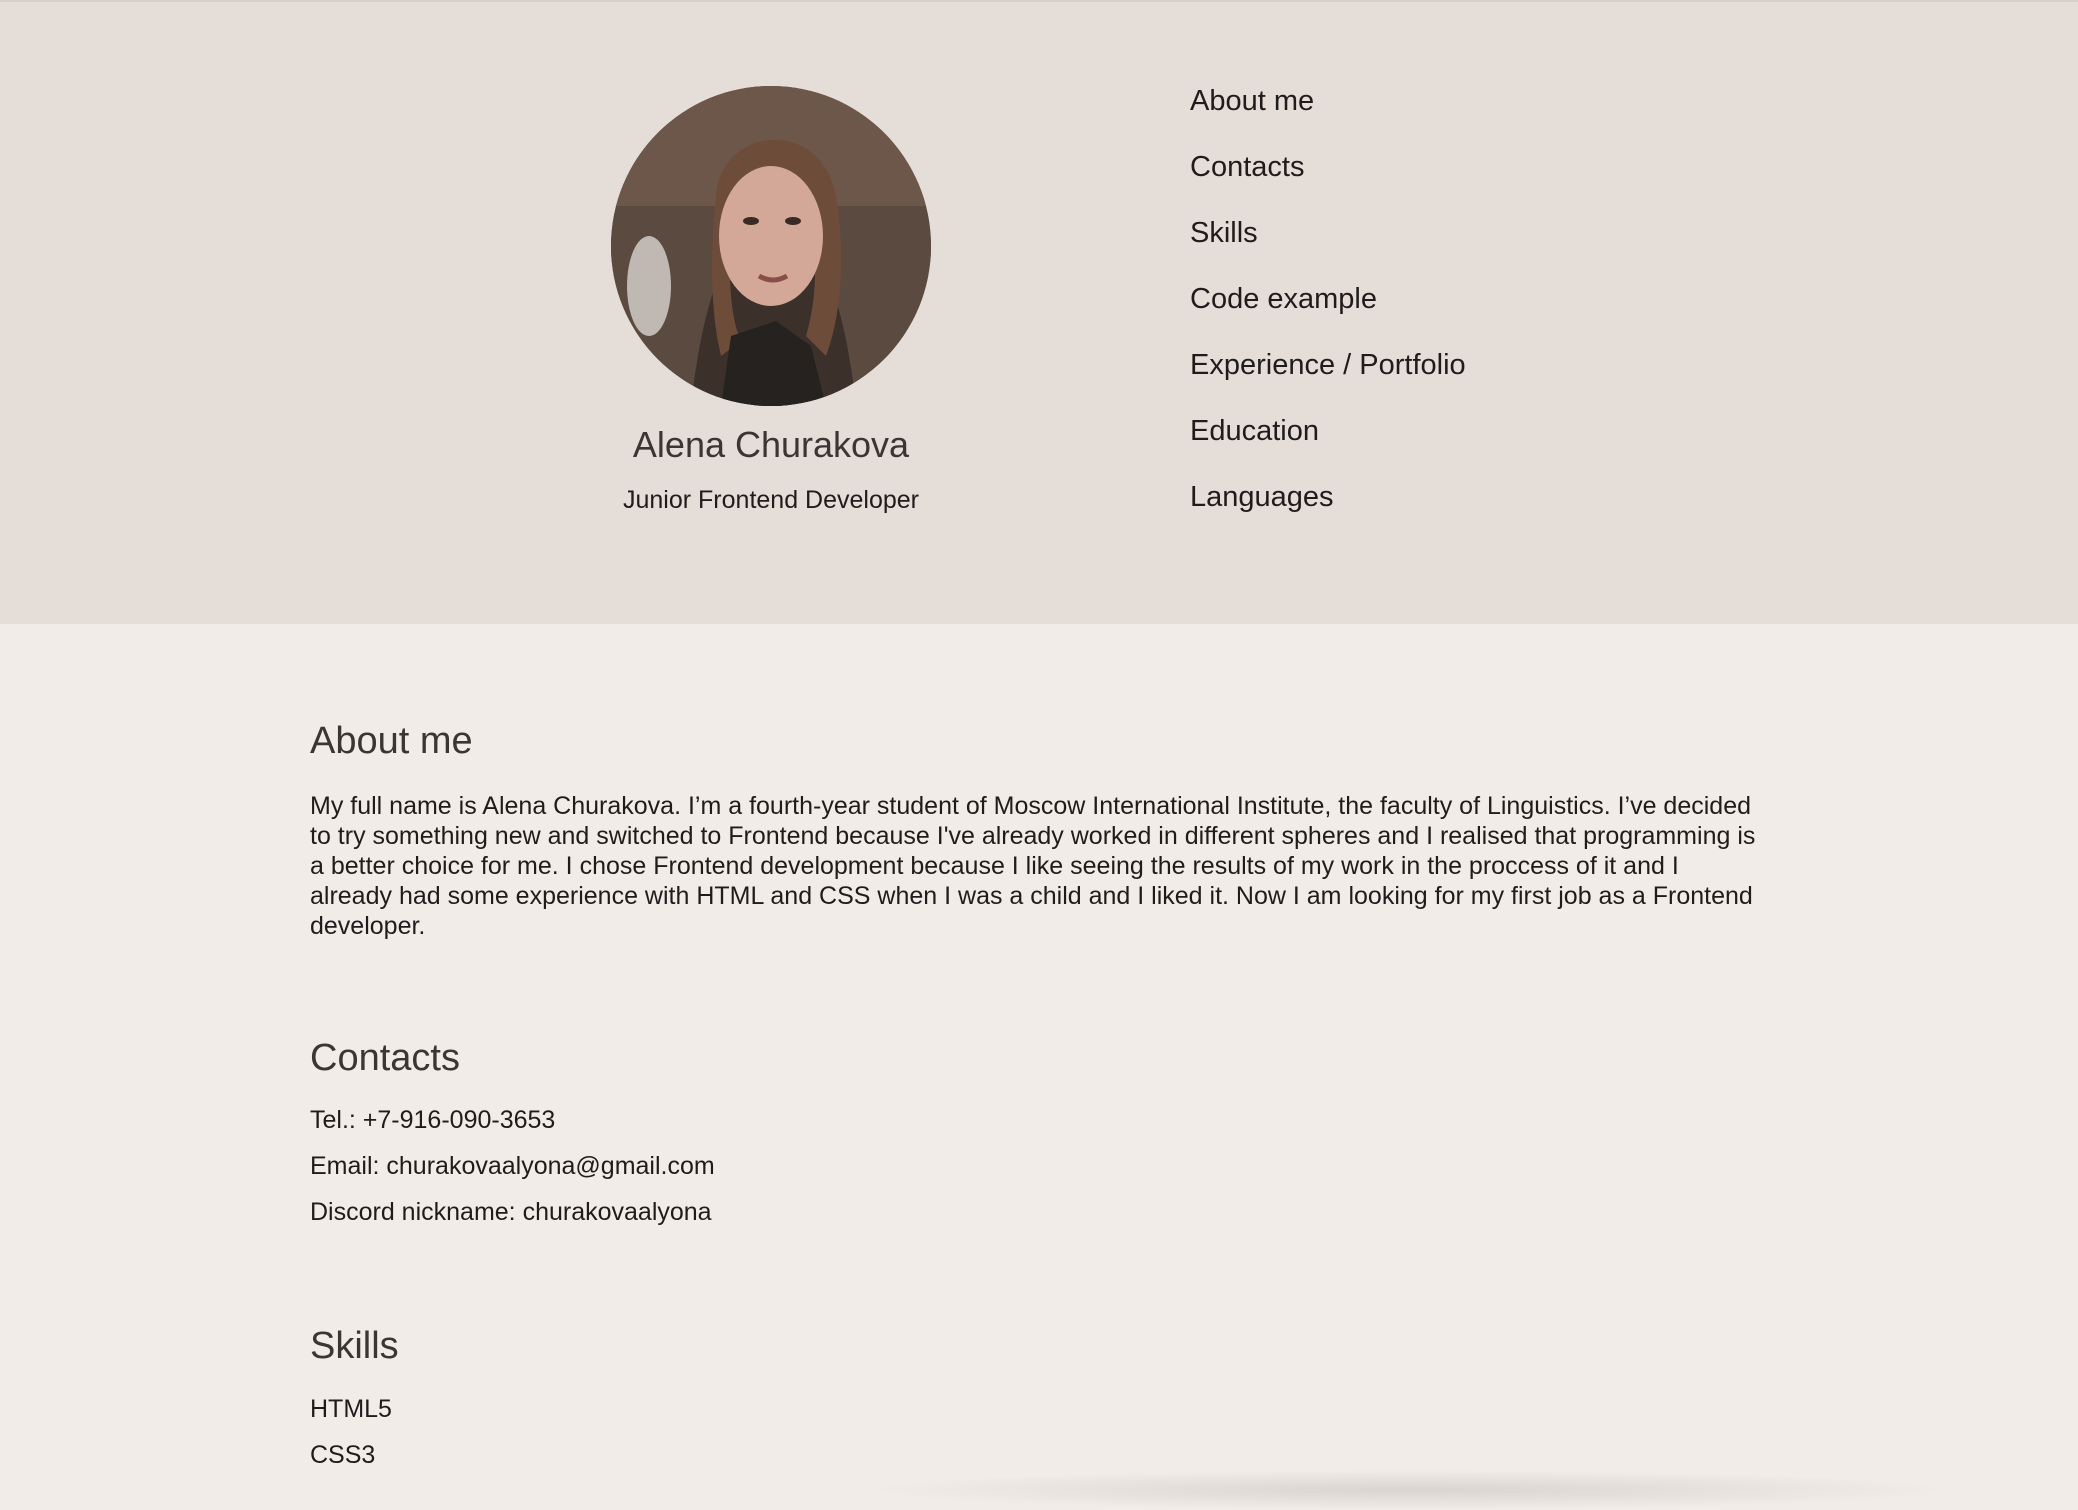 The height and width of the screenshot is (1510, 2078). I want to click on nav-item-about-me: About me, so click(1328, 111).